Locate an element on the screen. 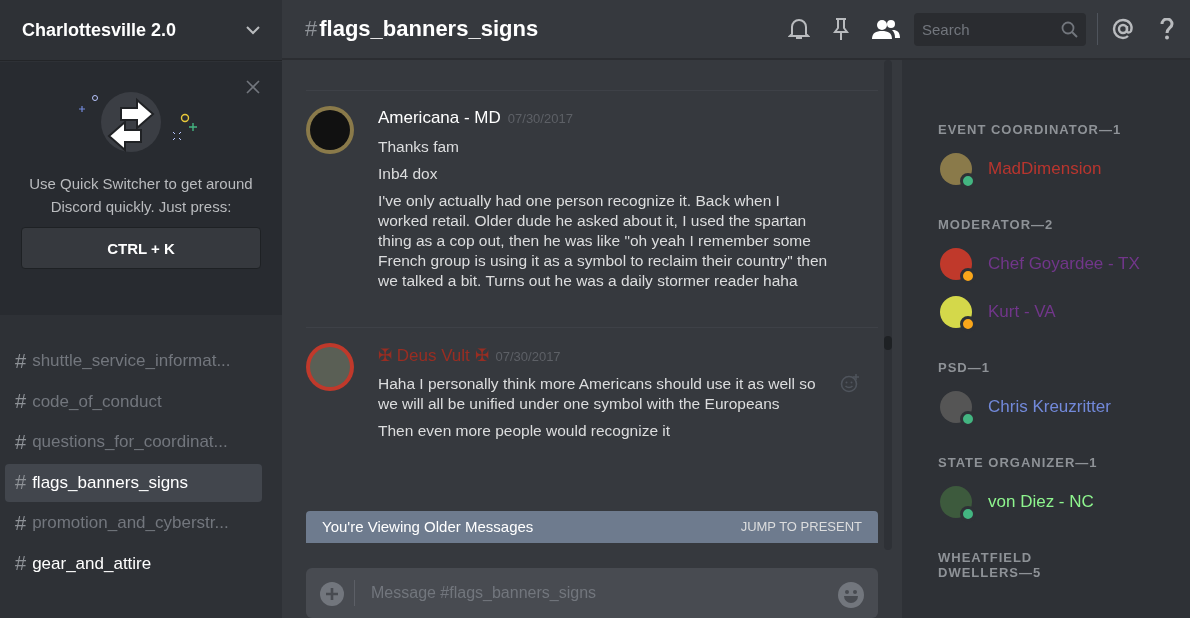  member-name: Chris Kreuzritter is located at coordinates (1049, 407).